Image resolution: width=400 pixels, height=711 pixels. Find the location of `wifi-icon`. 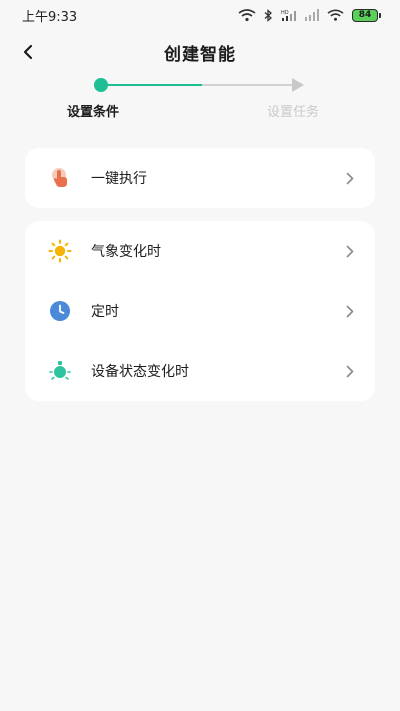

wifi-icon is located at coordinates (247, 15).